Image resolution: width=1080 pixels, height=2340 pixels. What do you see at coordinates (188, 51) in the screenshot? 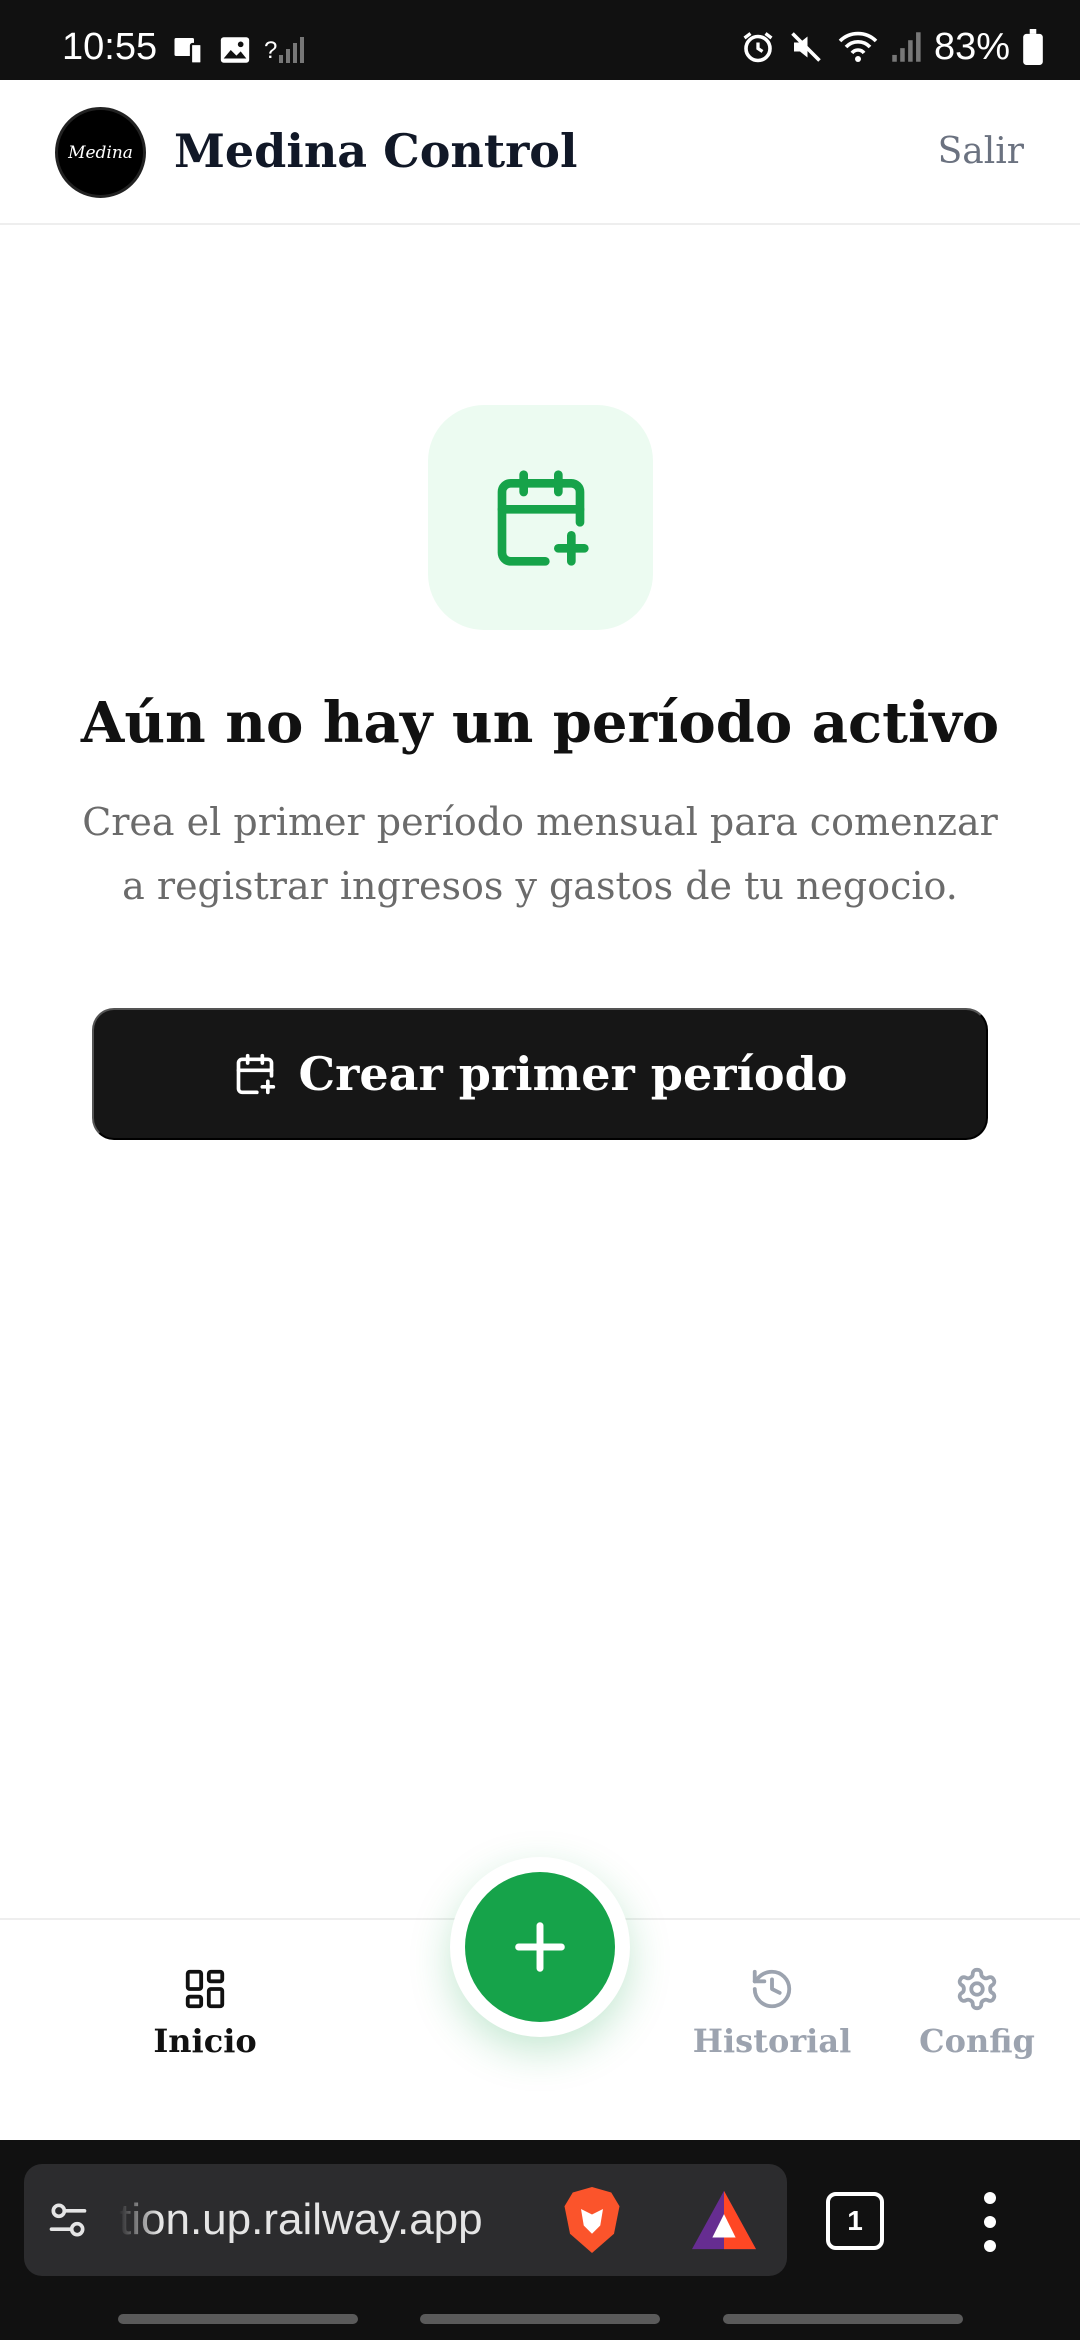
I see `device-notification-icon` at bounding box center [188, 51].